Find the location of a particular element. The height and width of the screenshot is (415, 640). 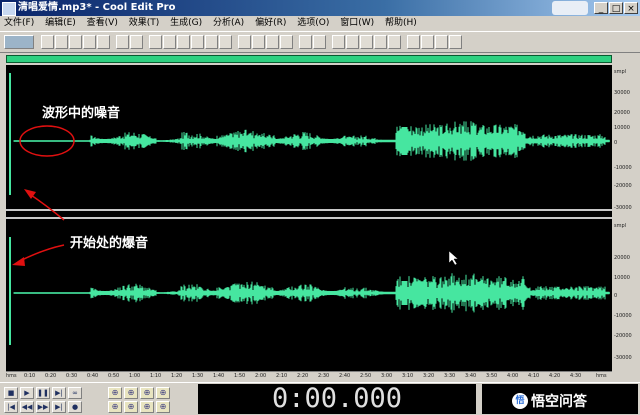

settings-icon is located at coordinates (427, 42).